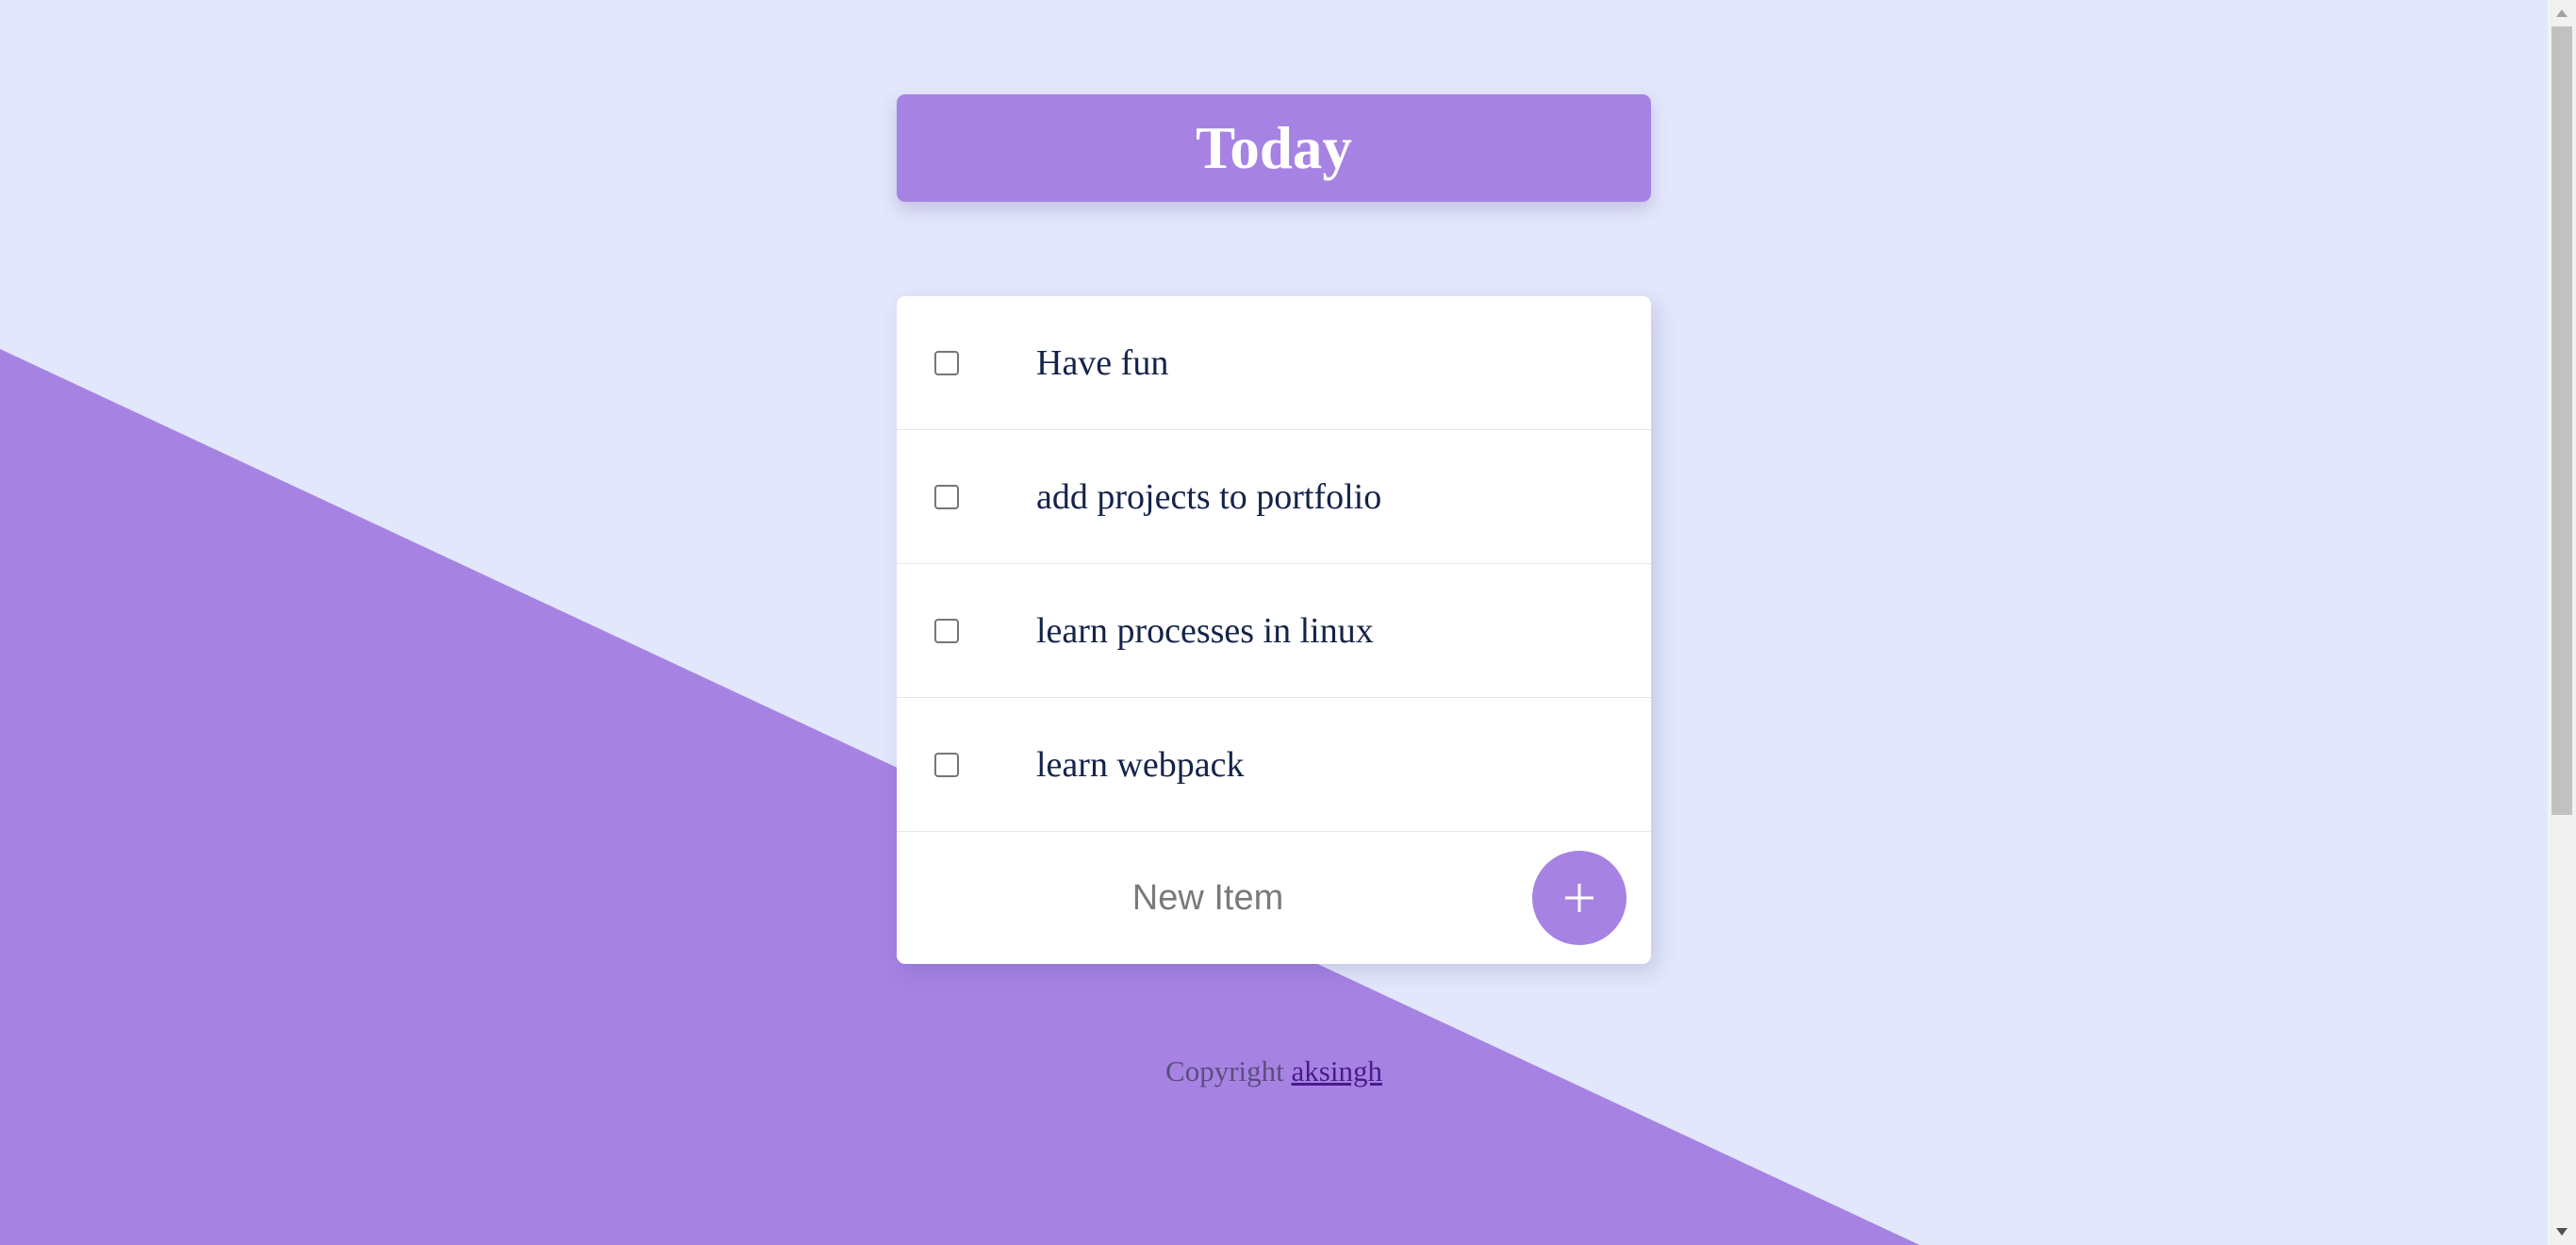 This screenshot has width=2576, height=1245. Describe the element at coordinates (1205, 631) in the screenshot. I see `item-label: learn processes in linux` at that location.